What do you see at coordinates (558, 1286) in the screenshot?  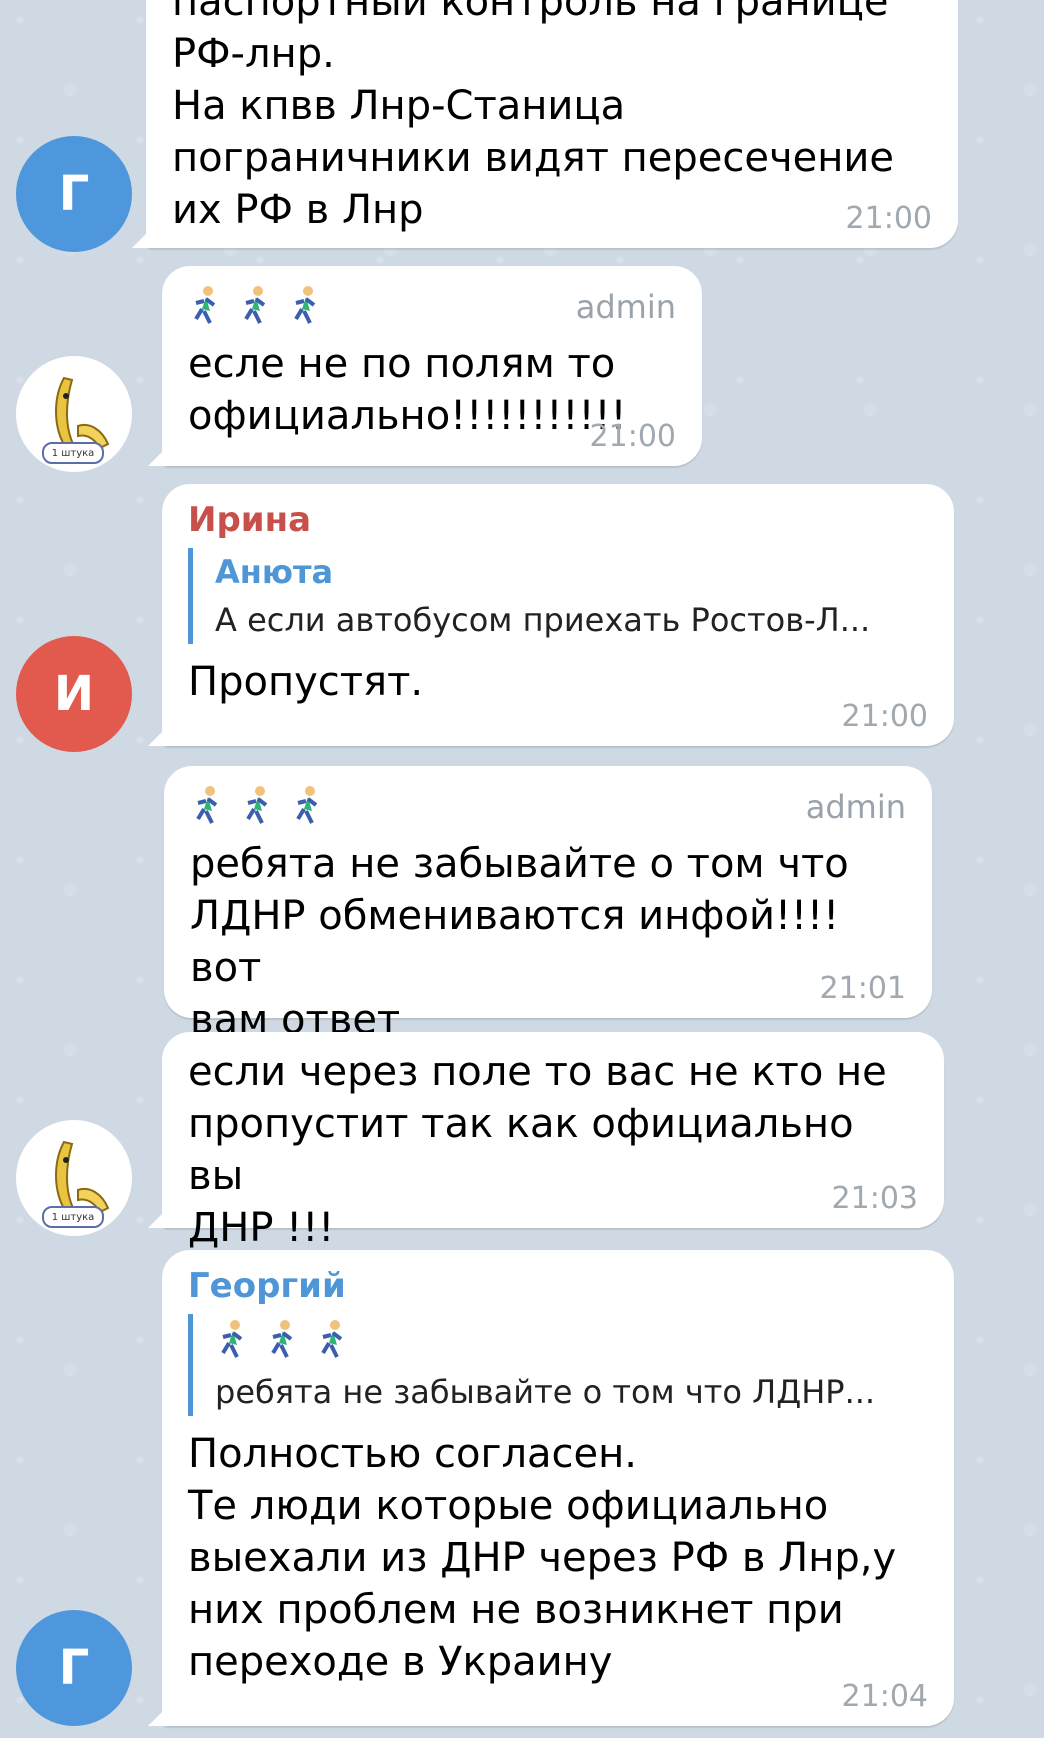 I see `sender-name: Георгий` at bounding box center [558, 1286].